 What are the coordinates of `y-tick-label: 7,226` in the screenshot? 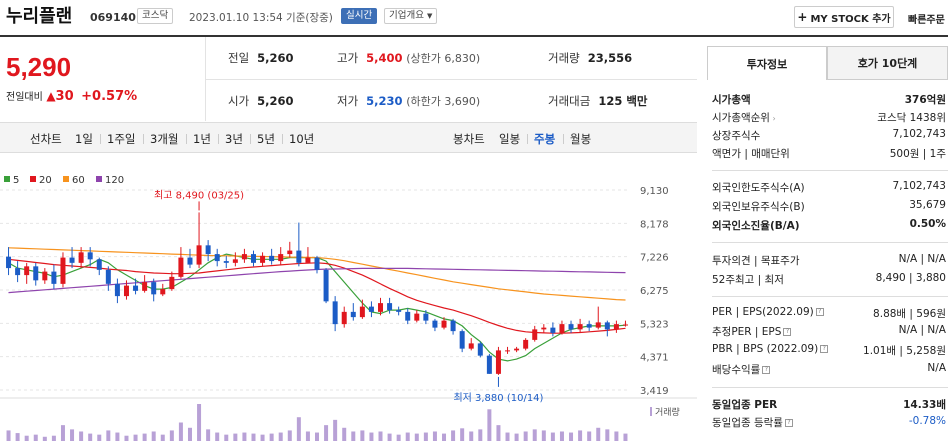 It's located at (654, 258).